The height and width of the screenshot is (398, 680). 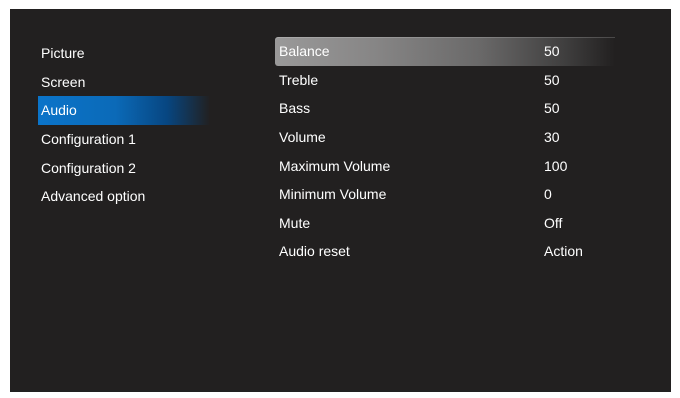 I want to click on setting-label: Mute, so click(x=295, y=222).